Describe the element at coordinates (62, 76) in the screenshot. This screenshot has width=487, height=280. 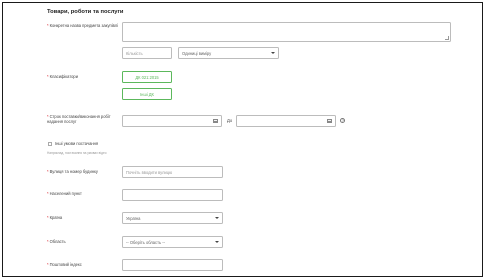
I see `classifiers-label: *Класифікатори` at that location.